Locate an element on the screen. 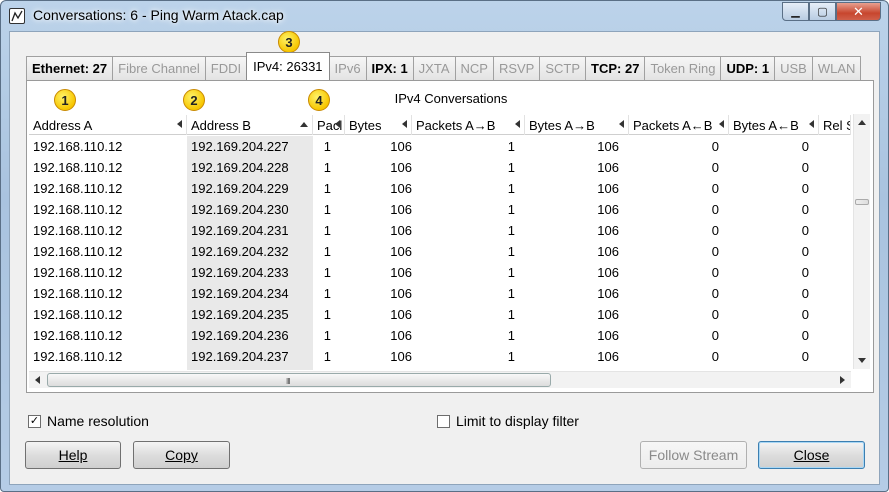 The image size is (889, 492). annotation-badge-3: 3 is located at coordinates (289, 42).